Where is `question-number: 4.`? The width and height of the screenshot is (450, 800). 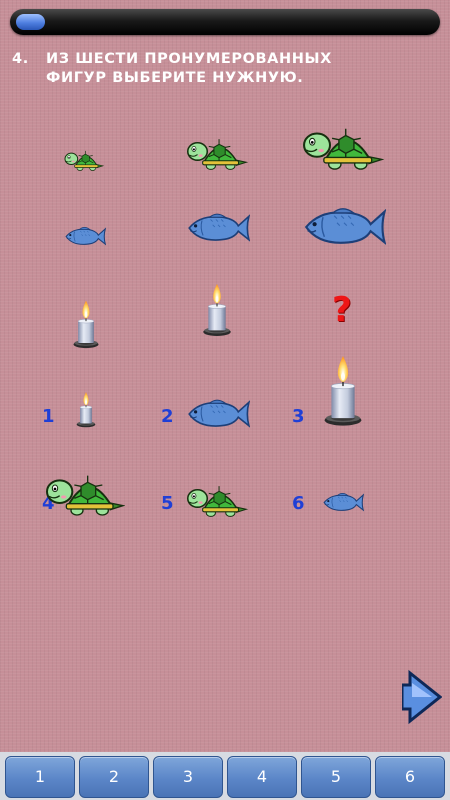
question-number: 4. is located at coordinates (20, 59).